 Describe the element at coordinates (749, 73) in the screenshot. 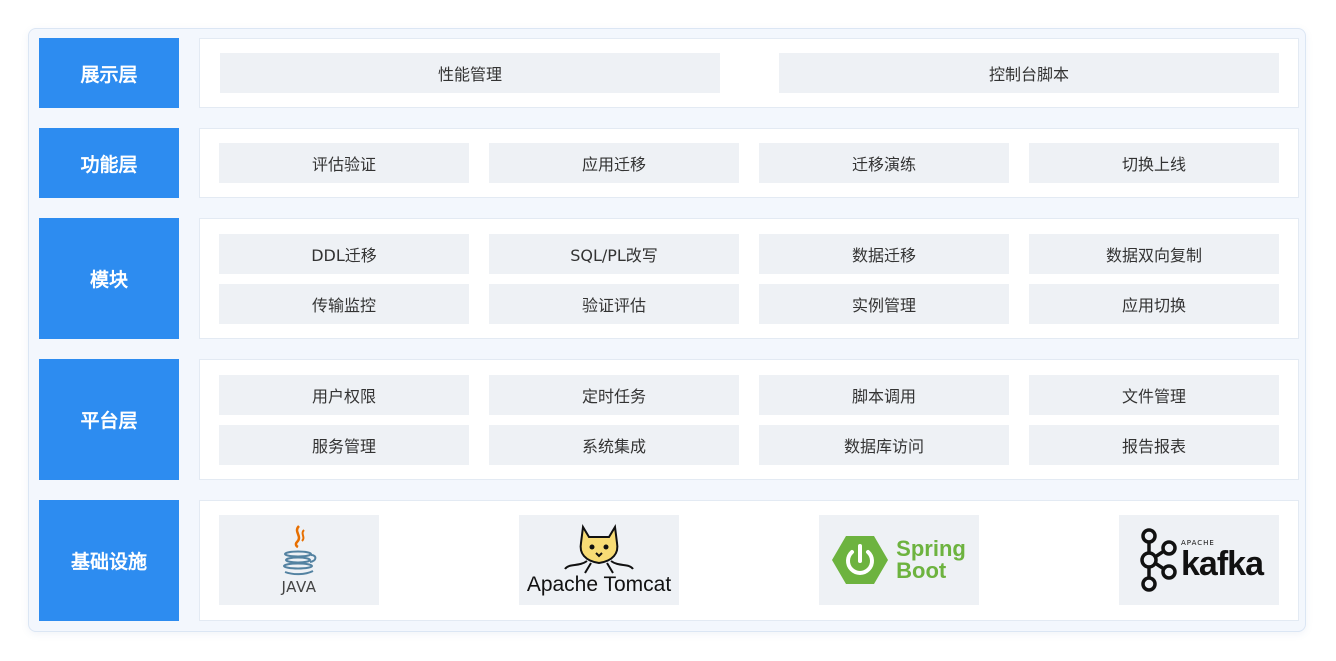

I see `layer-panel: 性能管理 控制台脚本` at that location.